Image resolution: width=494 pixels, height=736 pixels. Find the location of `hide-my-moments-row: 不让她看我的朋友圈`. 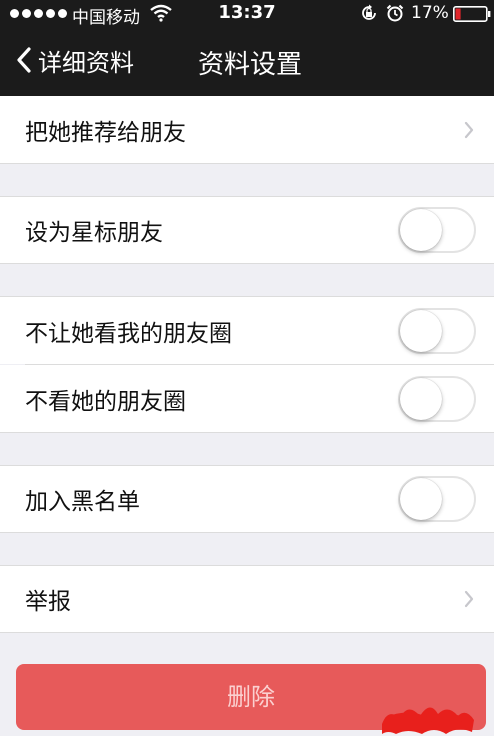

hide-my-moments-row: 不让她看我的朋友圈 is located at coordinates (247, 330).